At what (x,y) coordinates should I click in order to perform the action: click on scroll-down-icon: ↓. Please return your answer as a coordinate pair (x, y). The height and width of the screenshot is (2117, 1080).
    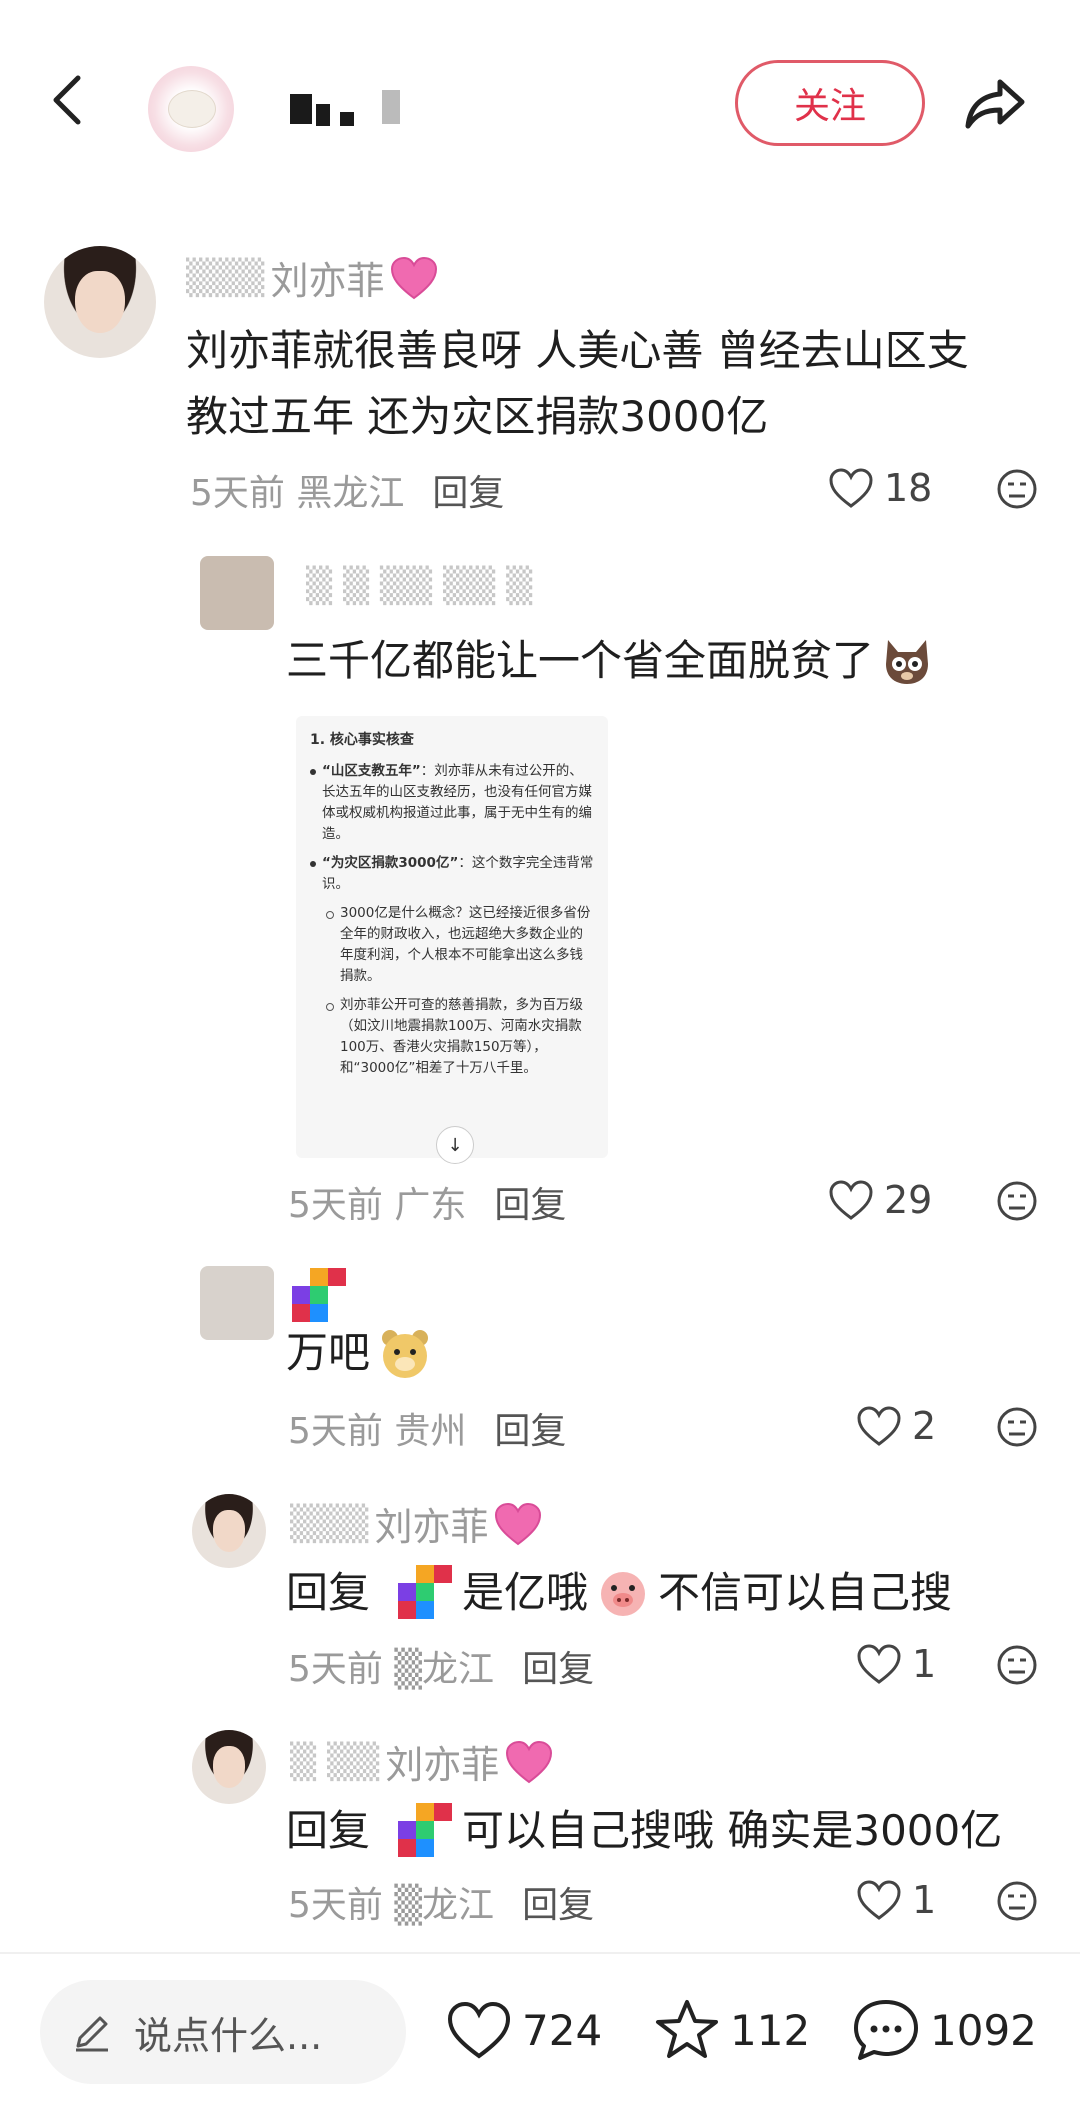
    Looking at the image, I should click on (455, 1145).